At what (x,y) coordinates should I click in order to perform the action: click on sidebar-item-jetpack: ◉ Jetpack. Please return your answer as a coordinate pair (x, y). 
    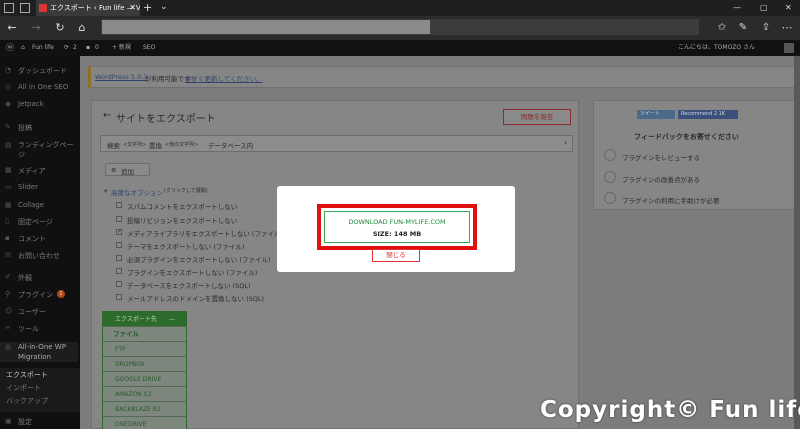
    Looking at the image, I should click on (40, 104).